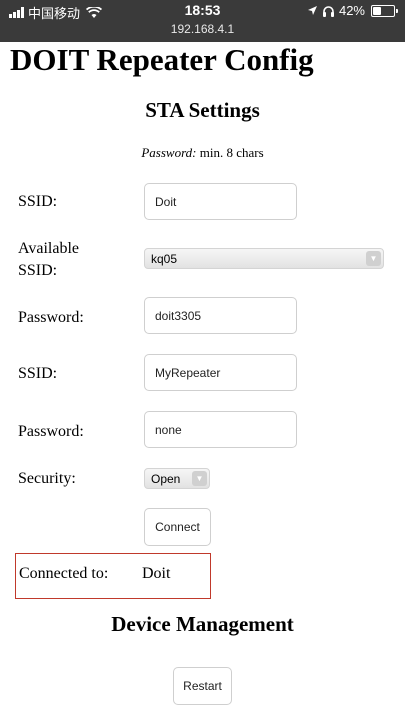 The width and height of the screenshot is (405, 717). Describe the element at coordinates (312, 10) in the screenshot. I see `location-arrow-icon` at that location.